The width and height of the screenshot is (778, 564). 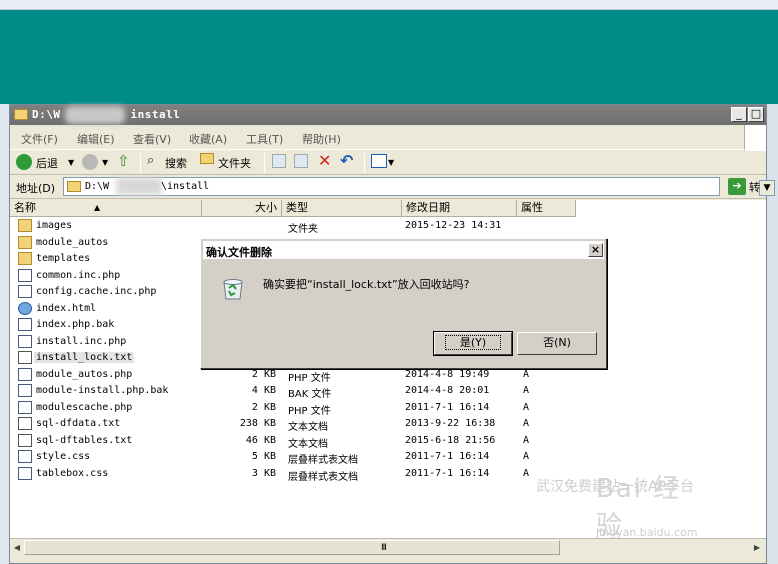 I want to click on dialog-message: 确实要把“install_lock.txt”放入回收站吗?, so click(x=366, y=284).